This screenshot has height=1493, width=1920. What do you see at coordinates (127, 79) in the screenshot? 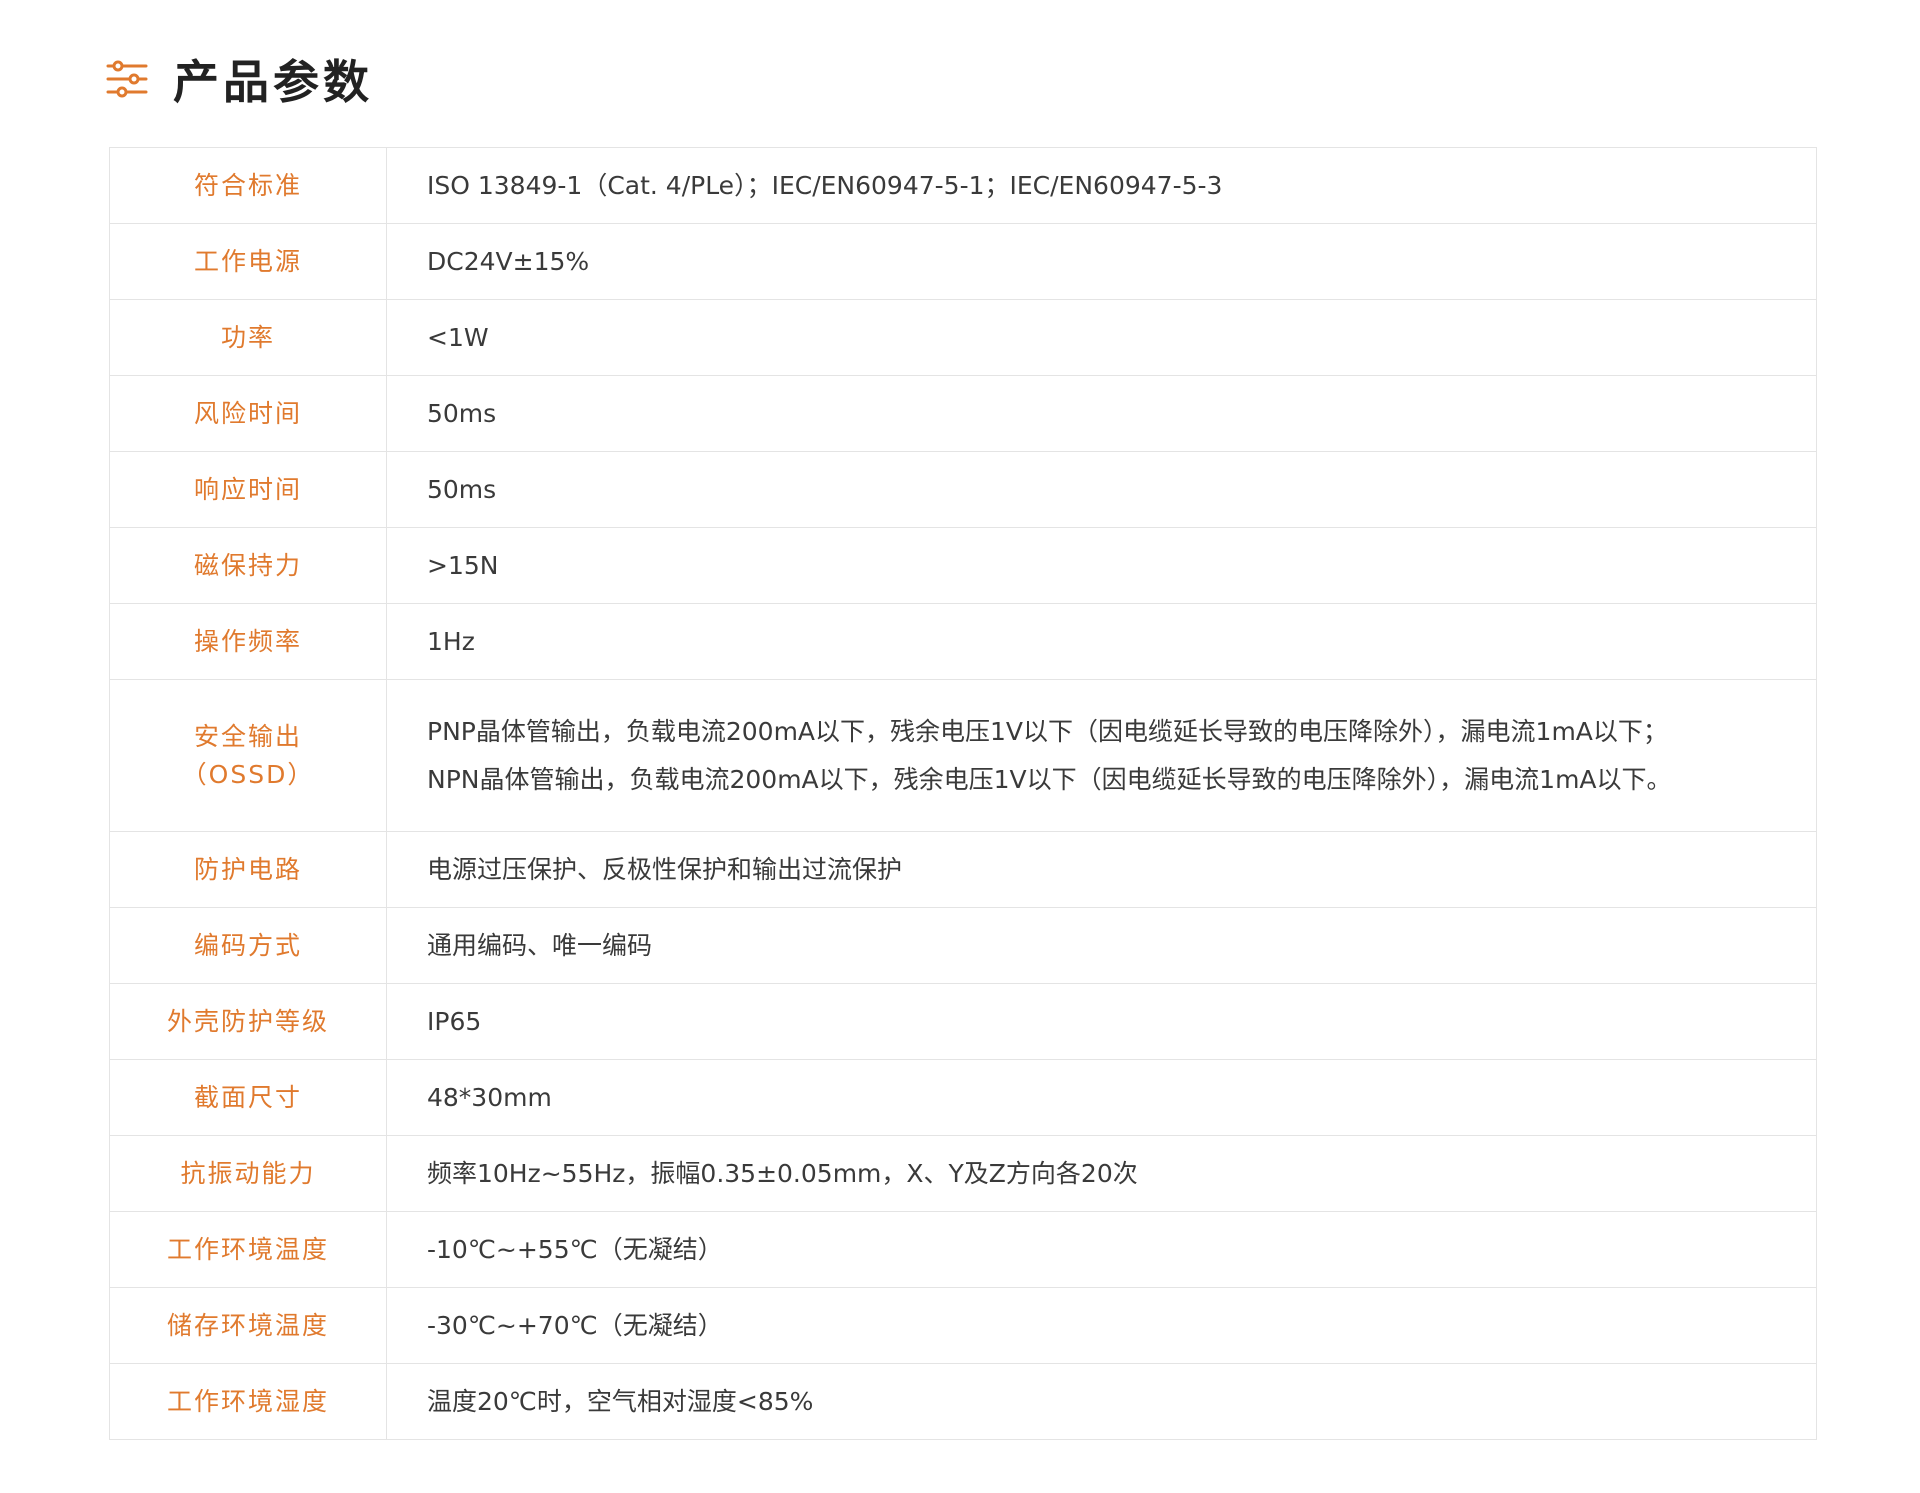
I see `sliders-icon` at bounding box center [127, 79].